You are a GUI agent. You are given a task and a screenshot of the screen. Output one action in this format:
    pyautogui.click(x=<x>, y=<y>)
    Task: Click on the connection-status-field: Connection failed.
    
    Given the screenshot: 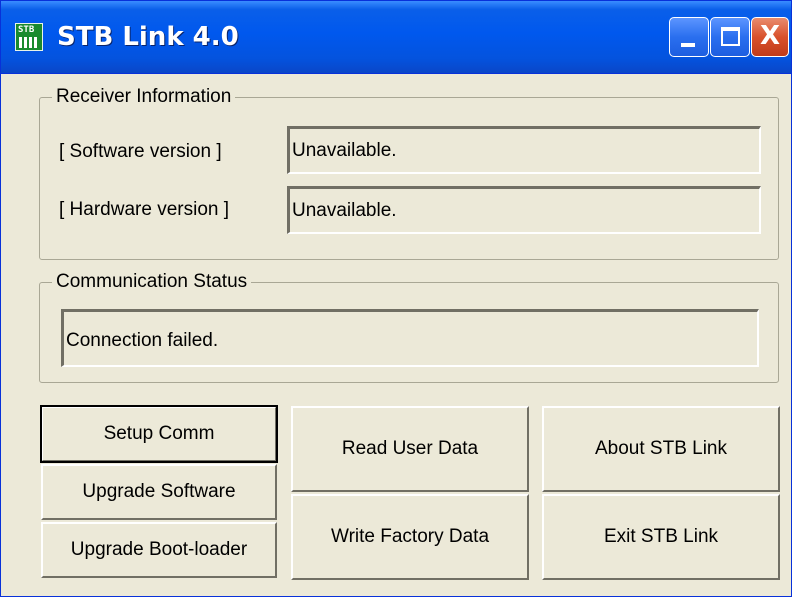 What is the action you would take?
    pyautogui.click(x=410, y=338)
    